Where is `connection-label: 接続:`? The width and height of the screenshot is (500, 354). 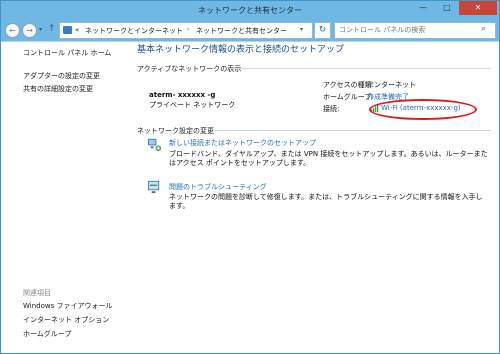
connection-label: 接続: is located at coordinates (331, 109).